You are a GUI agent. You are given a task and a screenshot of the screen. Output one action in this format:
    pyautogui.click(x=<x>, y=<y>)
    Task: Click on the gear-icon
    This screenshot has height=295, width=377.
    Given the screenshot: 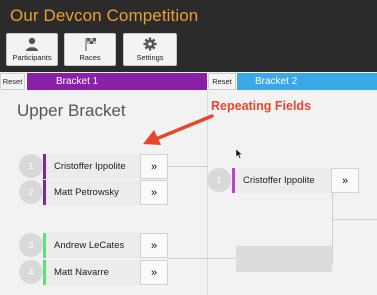 What is the action you would take?
    pyautogui.click(x=150, y=44)
    